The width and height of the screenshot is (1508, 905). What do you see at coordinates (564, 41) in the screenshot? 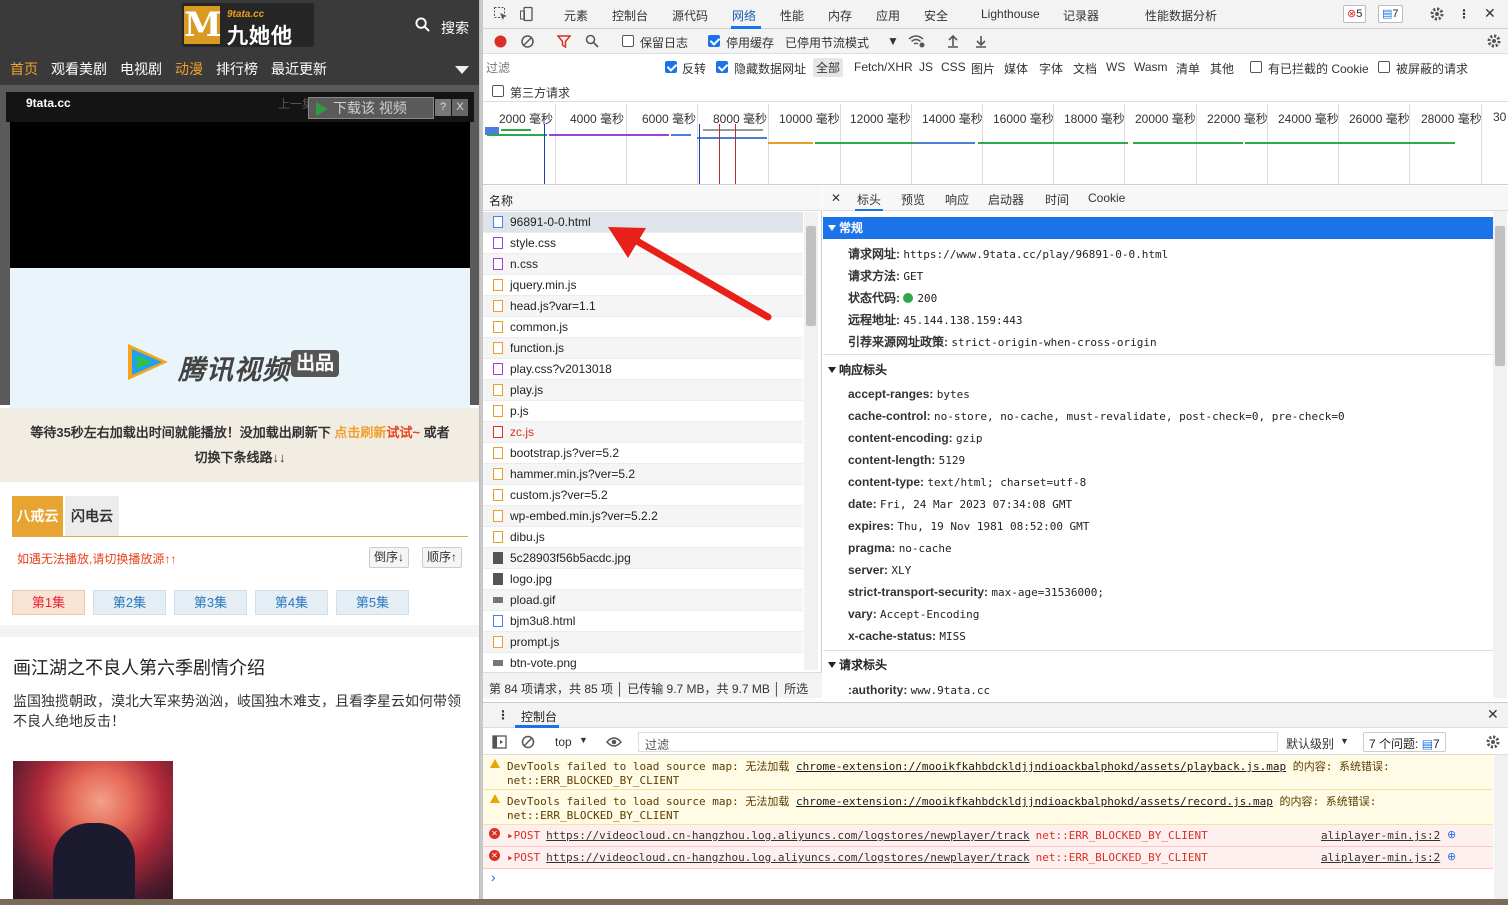
I see `filter-icon` at bounding box center [564, 41].